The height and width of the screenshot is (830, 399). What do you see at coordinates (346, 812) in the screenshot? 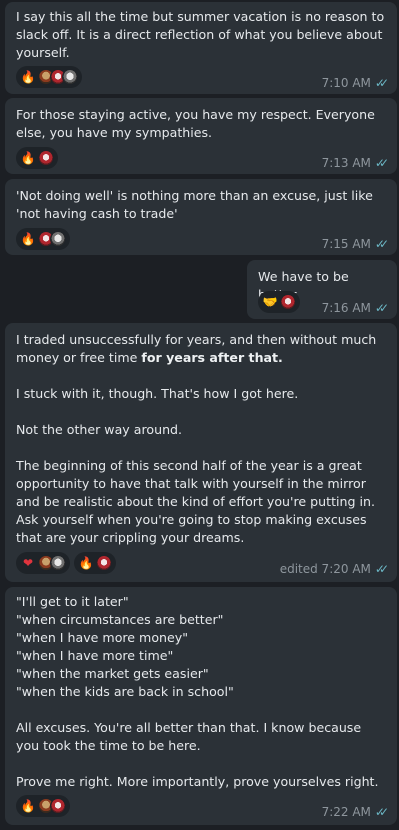
I see `timestamp: 7:22 AM` at bounding box center [346, 812].